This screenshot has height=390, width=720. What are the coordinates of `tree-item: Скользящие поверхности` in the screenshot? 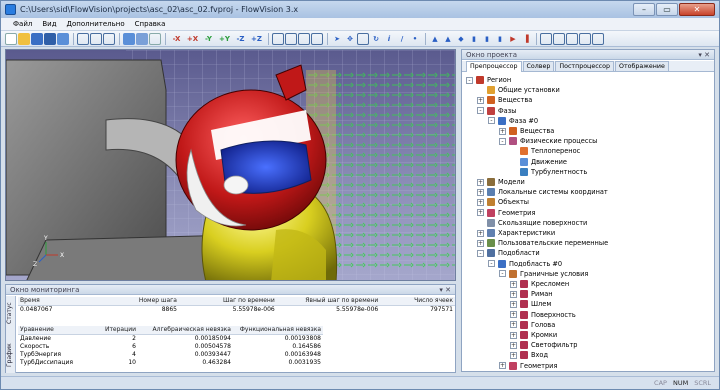 It's located at (532, 223).